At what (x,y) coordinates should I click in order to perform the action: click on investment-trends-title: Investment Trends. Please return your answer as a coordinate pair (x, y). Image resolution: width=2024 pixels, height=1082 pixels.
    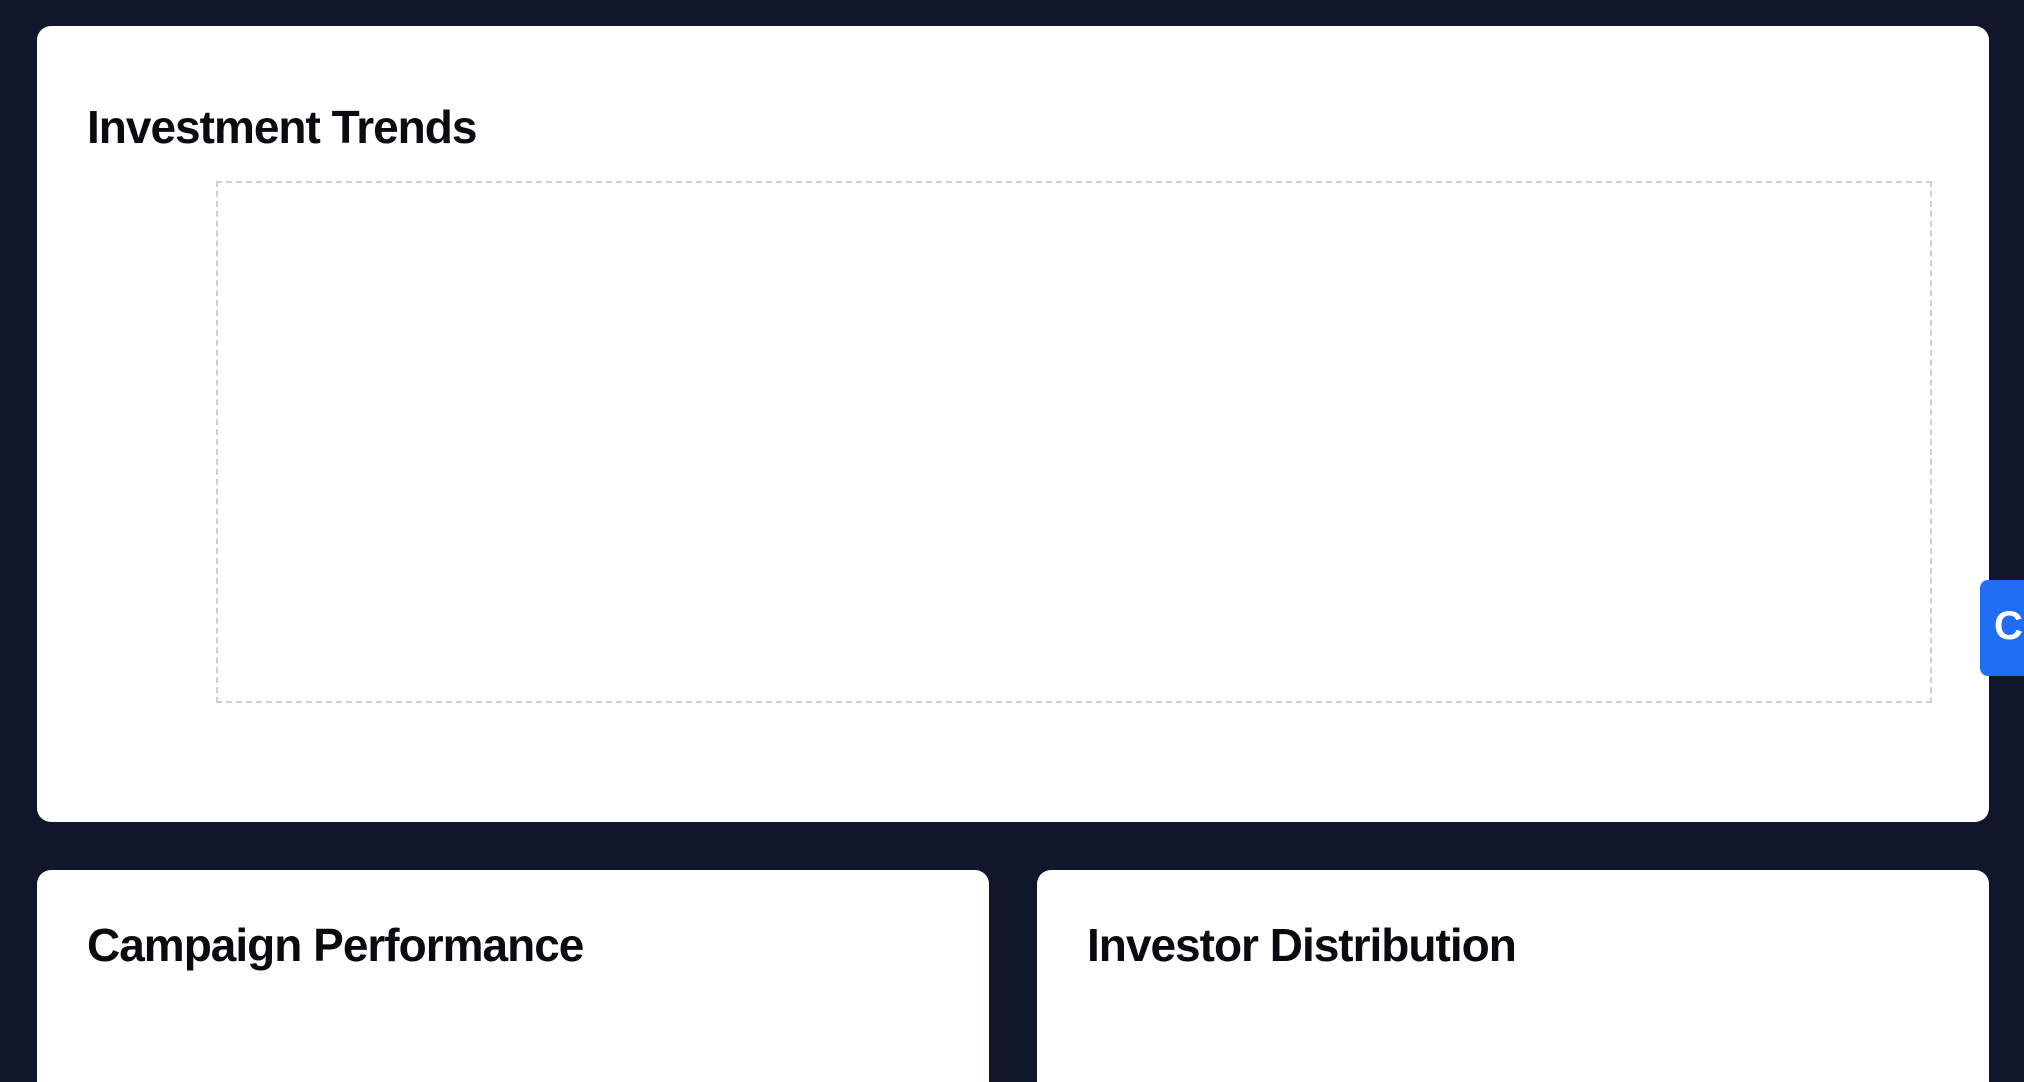
    Looking at the image, I should click on (282, 127).